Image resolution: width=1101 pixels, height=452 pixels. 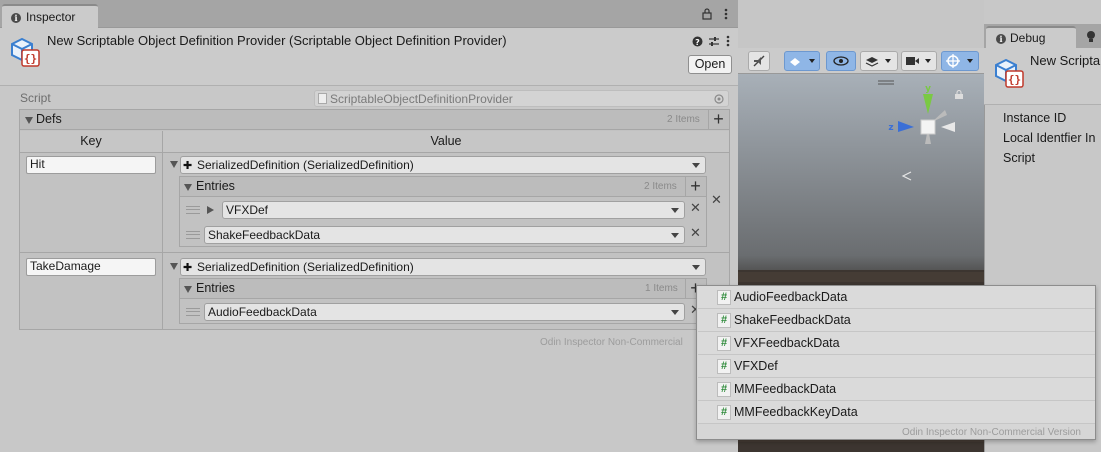 I want to click on key-field-takedamage: TakeDamage, so click(x=91, y=267).